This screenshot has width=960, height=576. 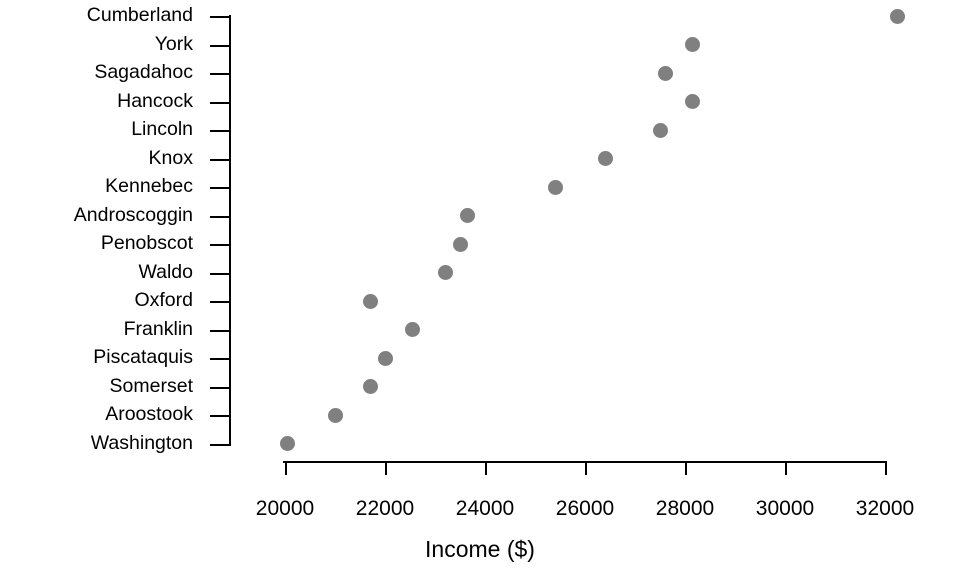 What do you see at coordinates (141, 442) in the screenshot?
I see `y-axis-label-washington: Washington` at bounding box center [141, 442].